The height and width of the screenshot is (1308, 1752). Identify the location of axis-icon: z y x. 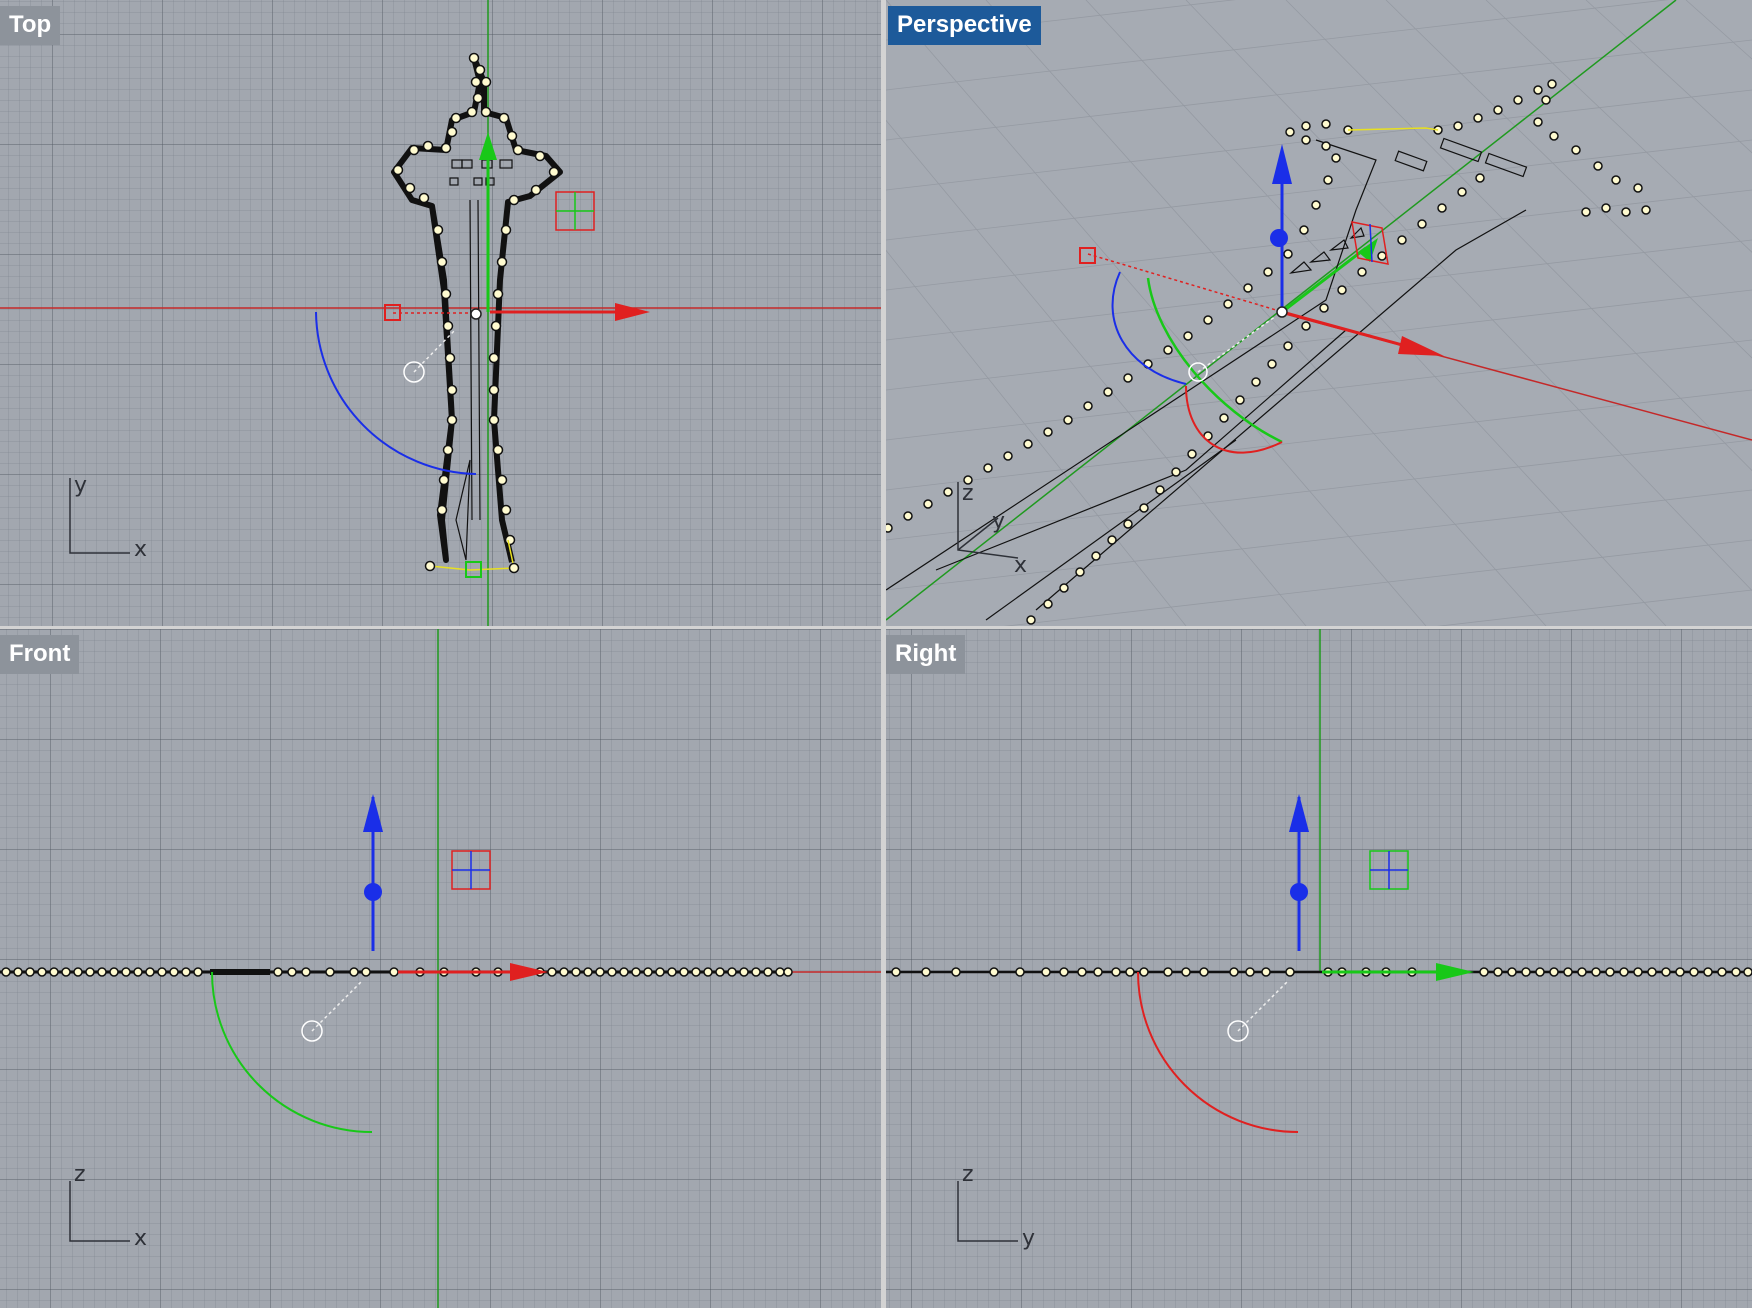
(992, 529).